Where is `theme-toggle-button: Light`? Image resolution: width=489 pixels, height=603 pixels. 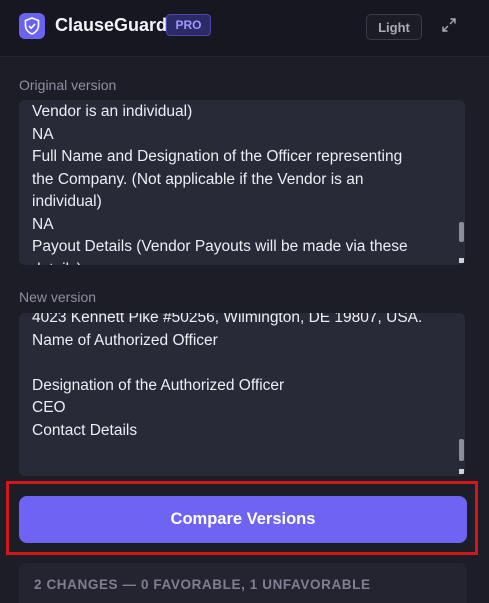
theme-toggle-button: Light is located at coordinates (394, 27).